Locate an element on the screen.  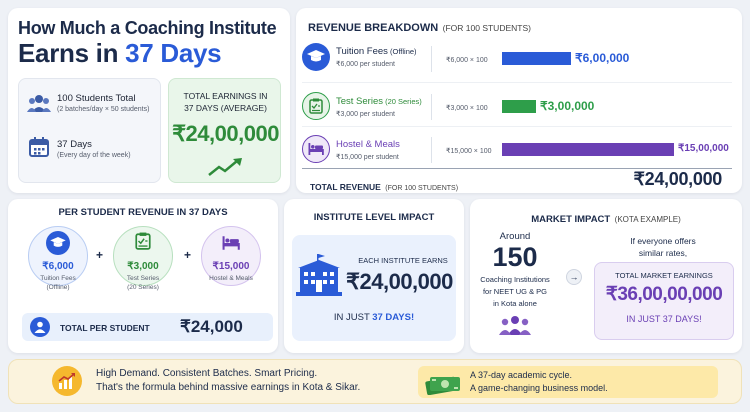
institute-title: INSTITUTE LEVEL IMPACT is located at coordinates (374, 217).